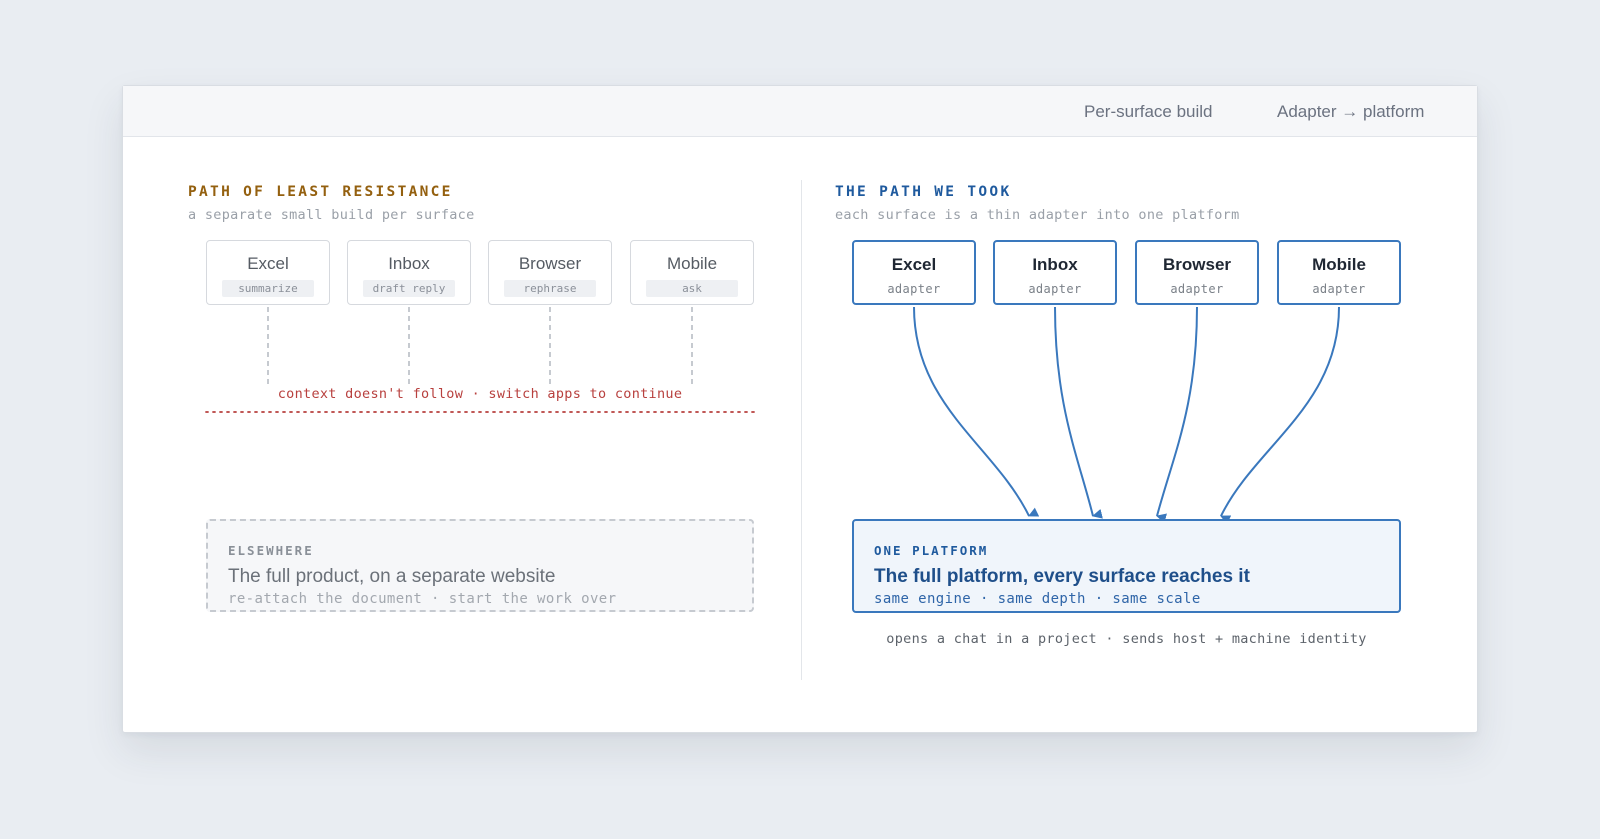 The image size is (1600, 839). Describe the element at coordinates (1280, 415) in the screenshot. I see `arrow-mobile-to-platform` at that location.